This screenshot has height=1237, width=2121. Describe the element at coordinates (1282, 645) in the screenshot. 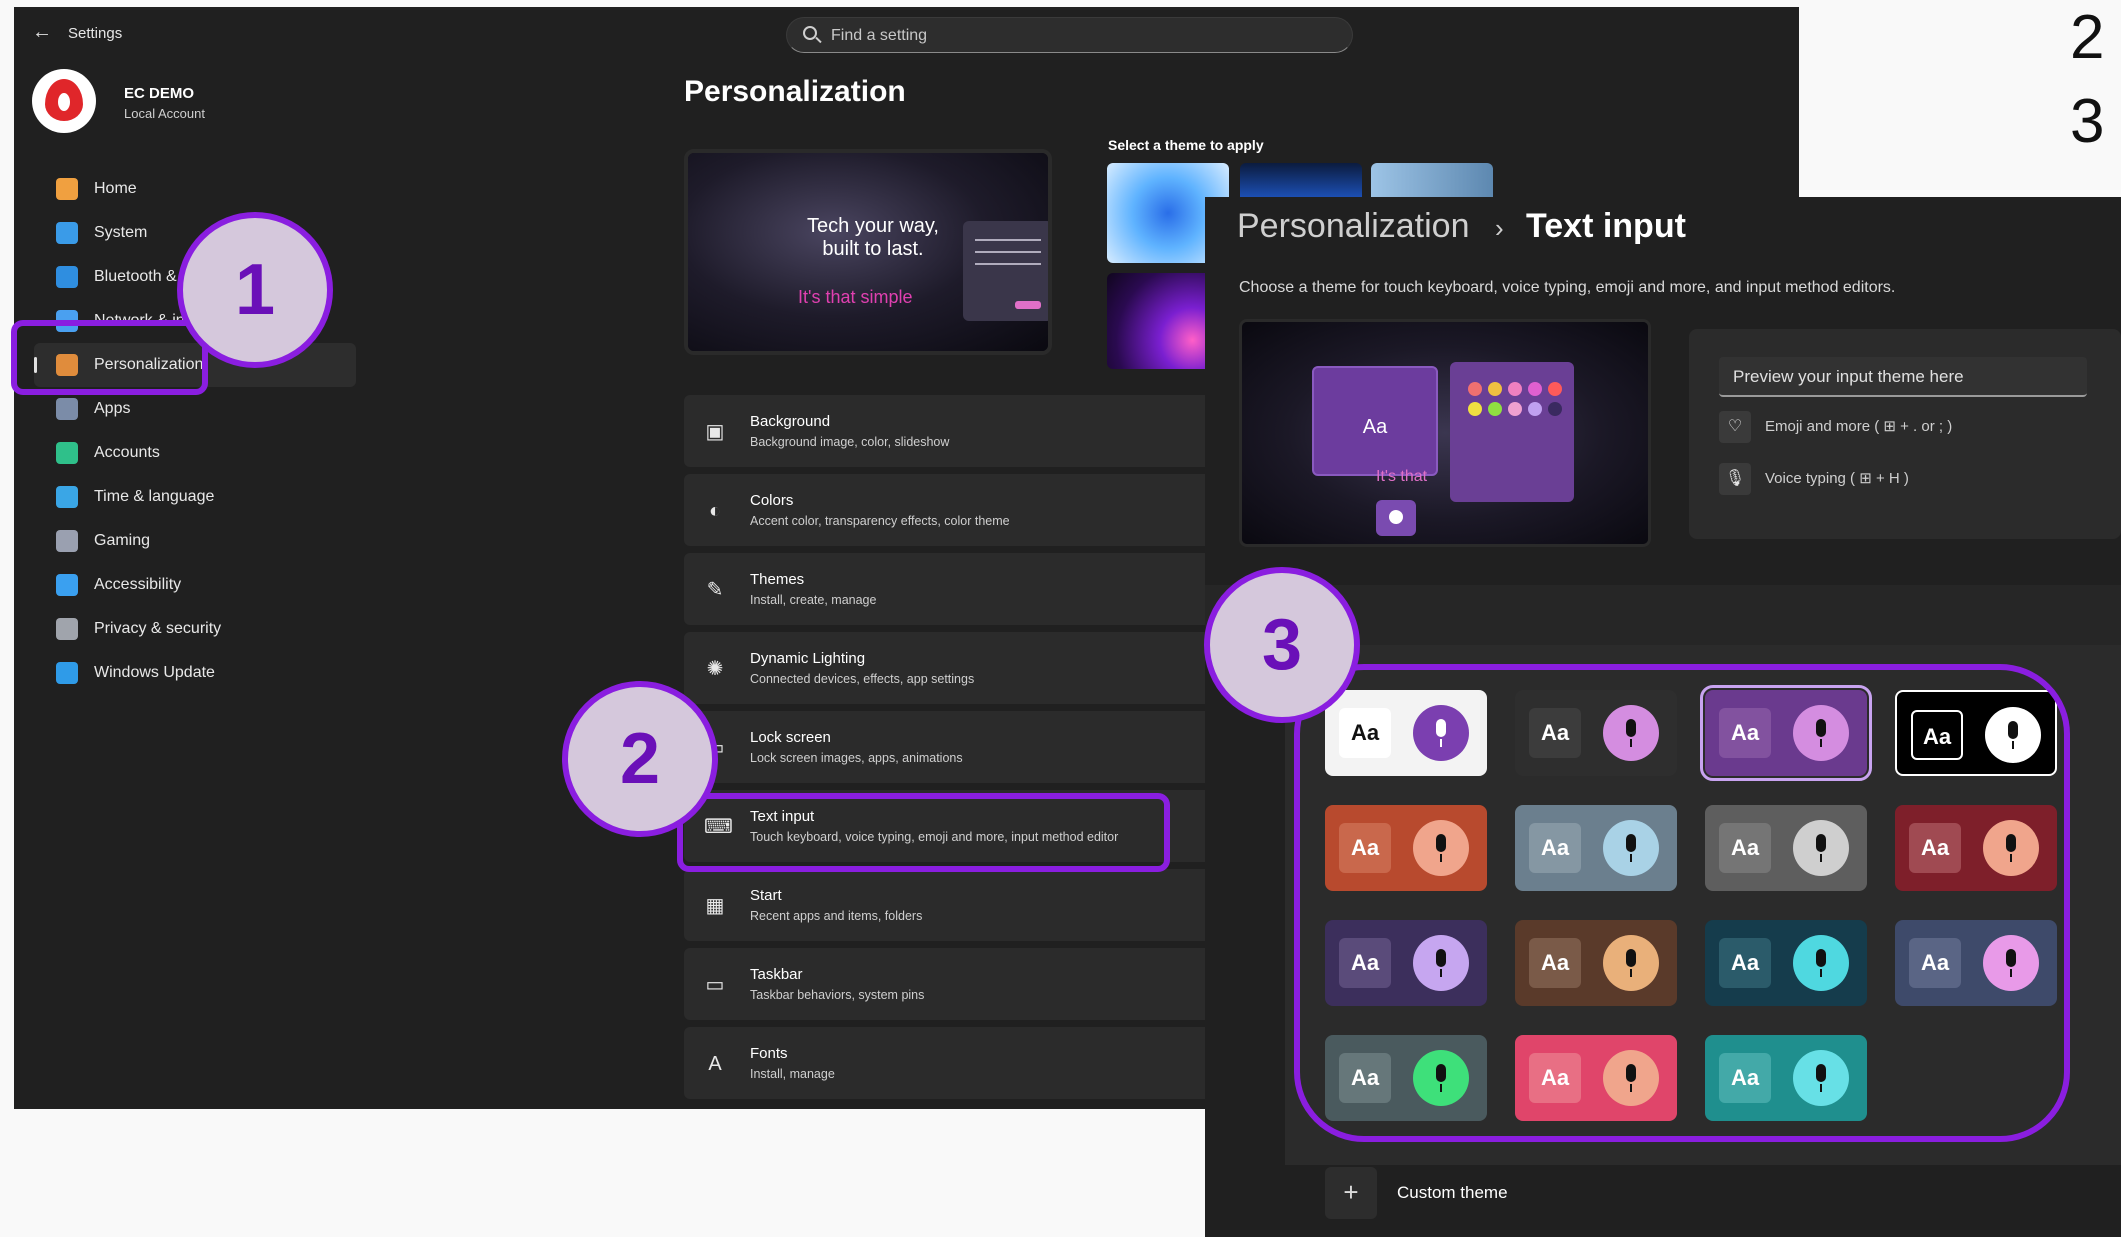

I see `step-badge-3: 3` at that location.